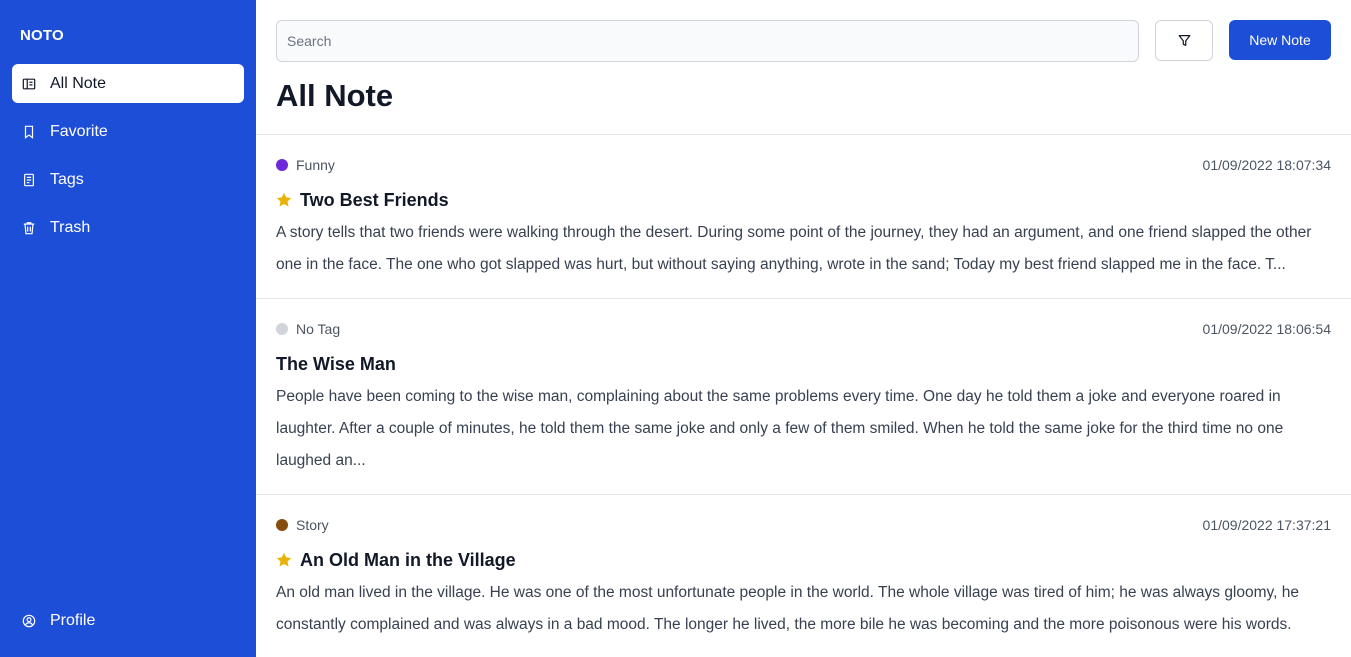 This screenshot has width=1351, height=657. I want to click on note-date: 01/09/2022 18:06:54, so click(1266, 329).